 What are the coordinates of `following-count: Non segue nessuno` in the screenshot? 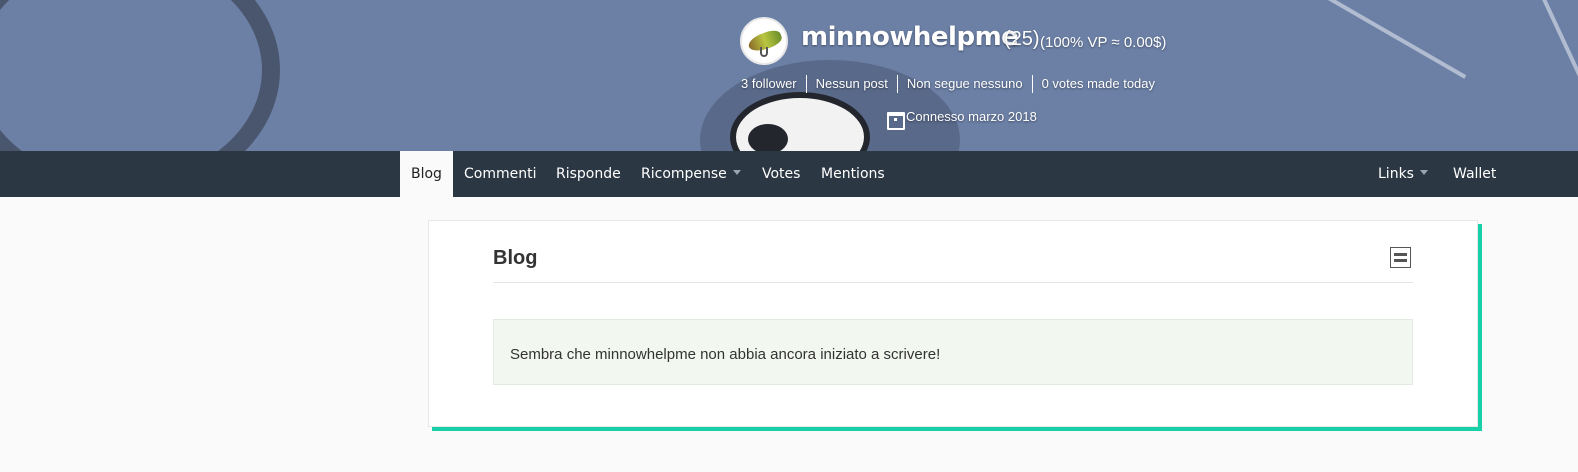 It's located at (965, 84).